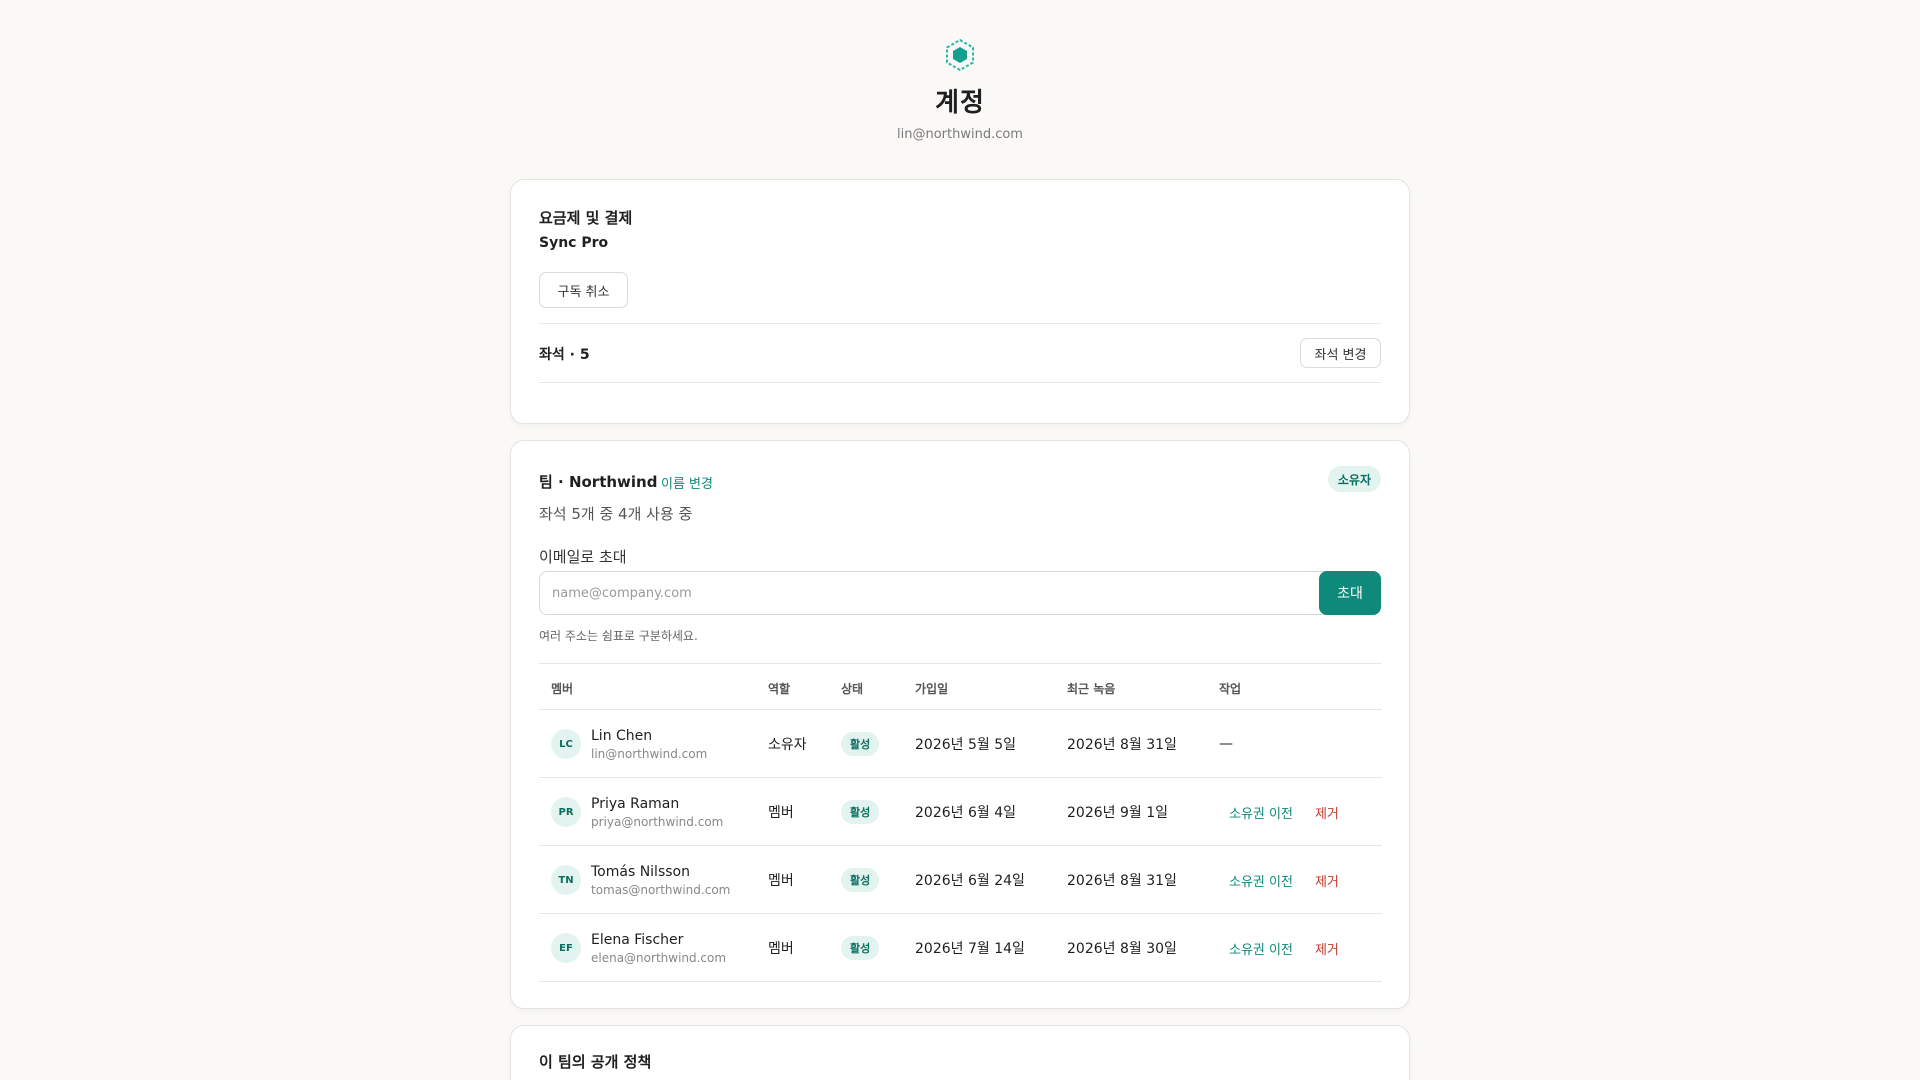 The image size is (1920, 1080). Describe the element at coordinates (970, 881) in the screenshot. I see `joined-cell: 2026년 6월 24일` at that location.